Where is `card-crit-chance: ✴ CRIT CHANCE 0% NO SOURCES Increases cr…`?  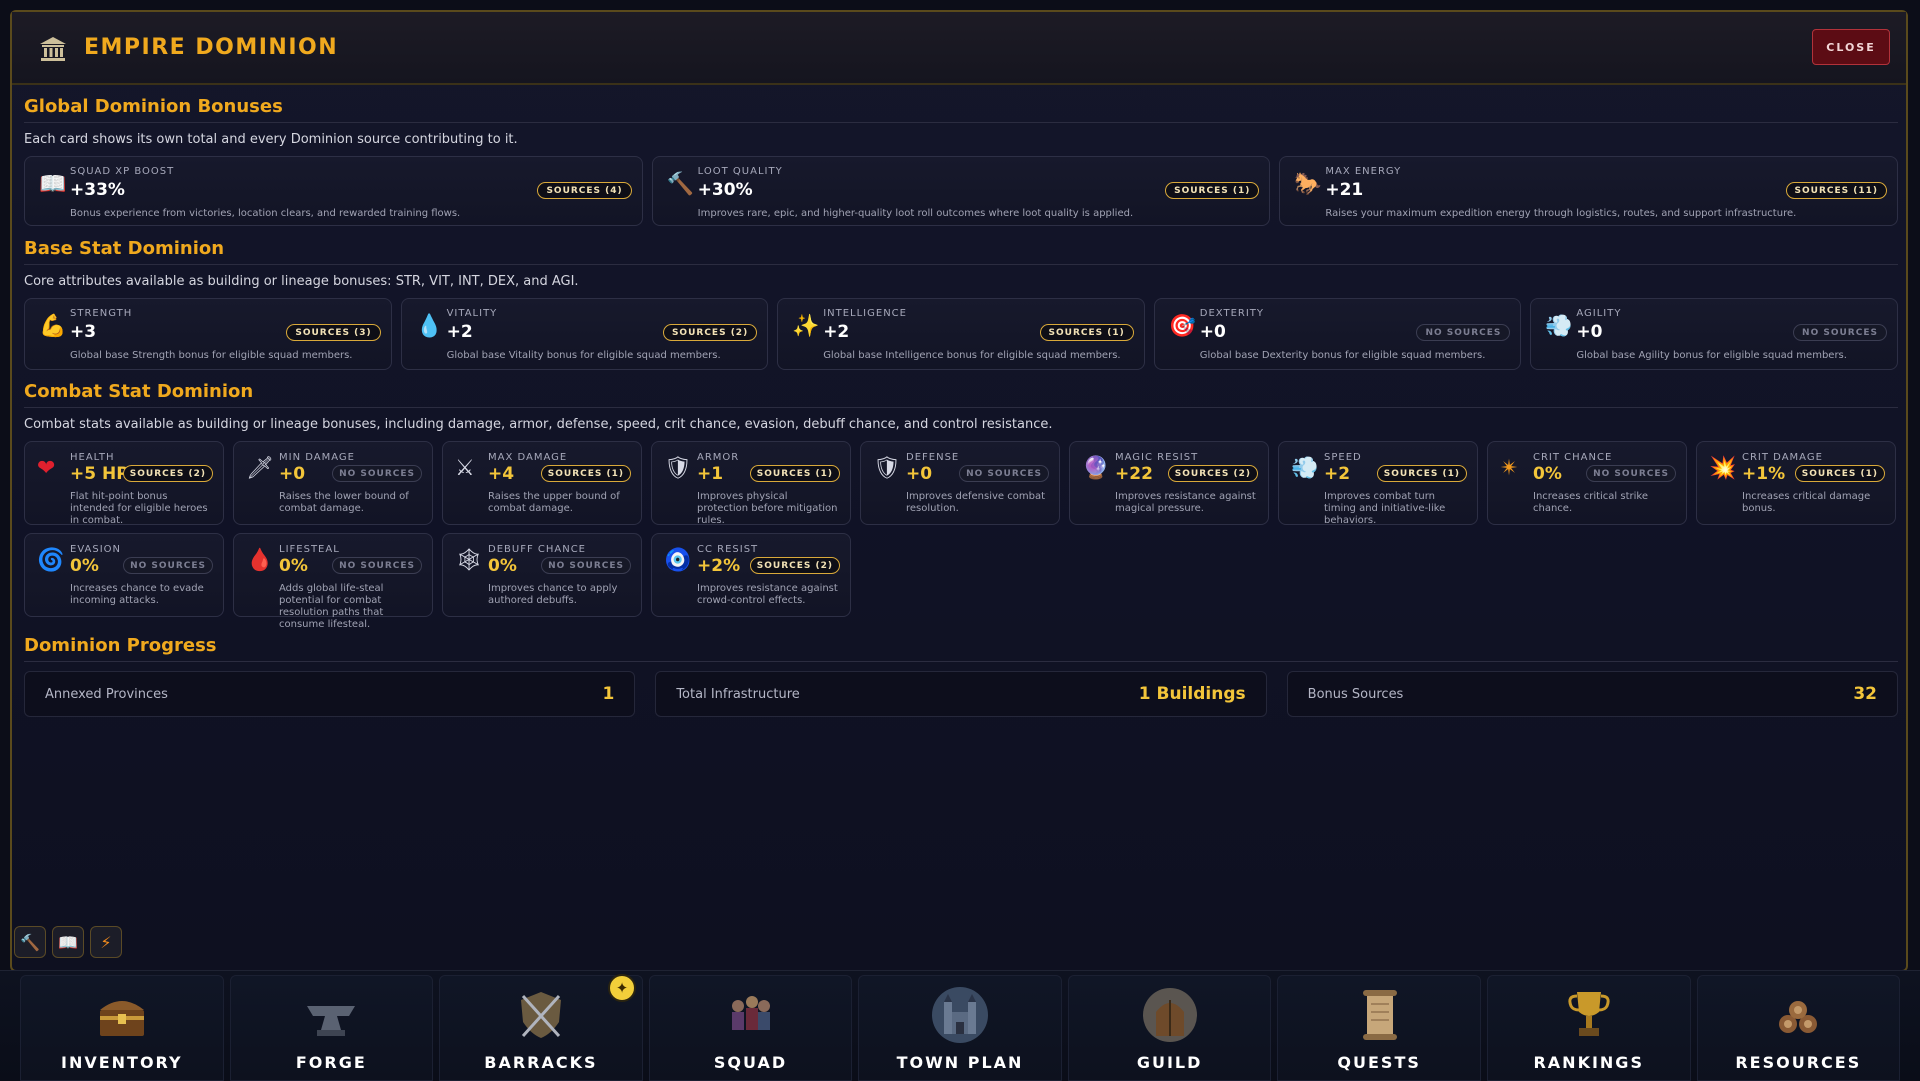 card-crit-chance: ✴ CRIT CHANCE 0% NO SOURCES Increases cr… is located at coordinates (1587, 483).